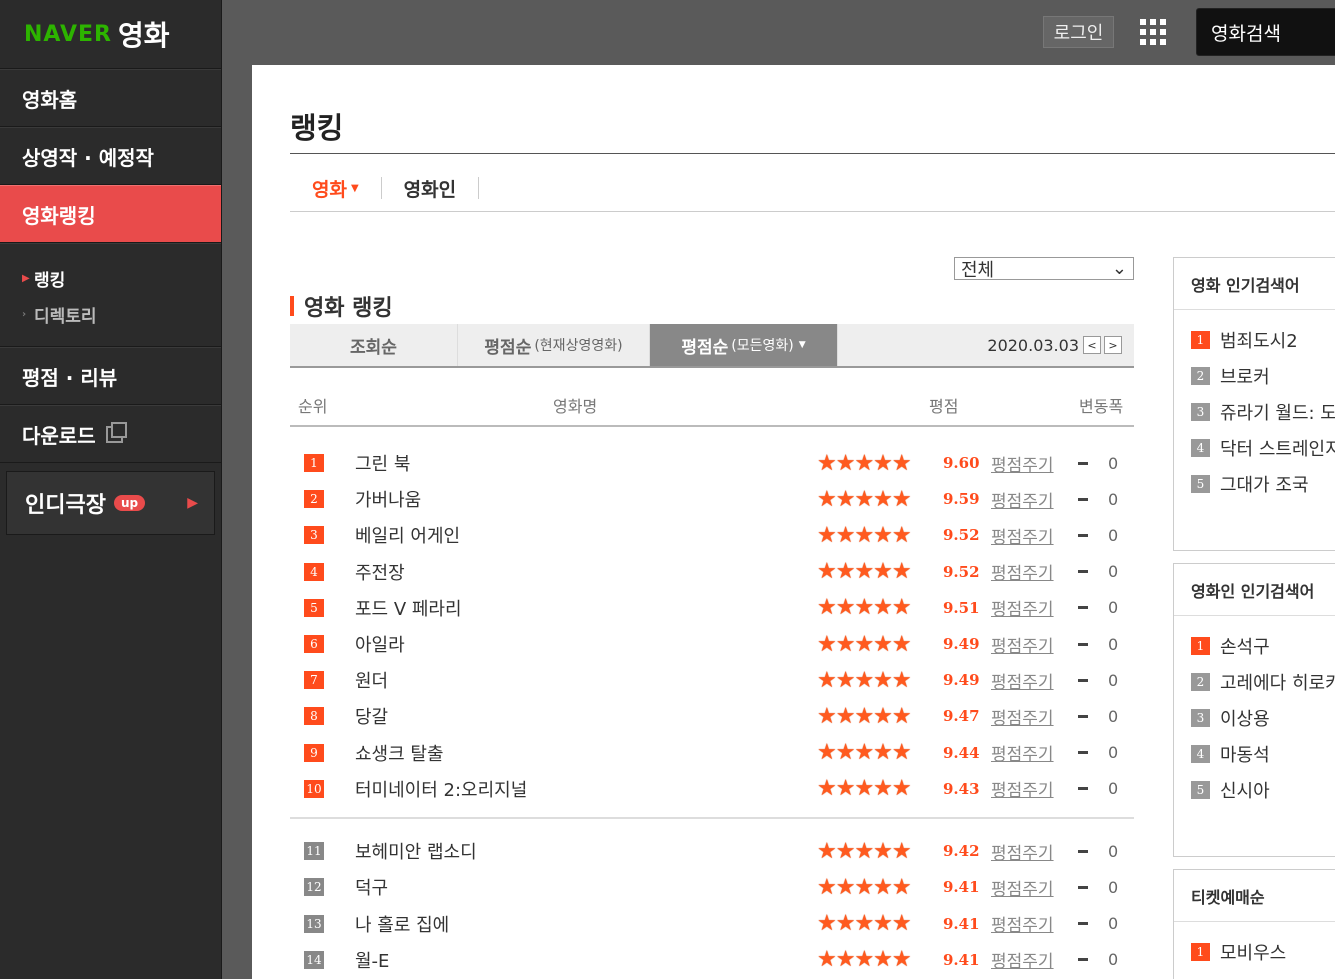 The width and height of the screenshot is (1335, 979). I want to click on prev-date-button: <, so click(1092, 345).